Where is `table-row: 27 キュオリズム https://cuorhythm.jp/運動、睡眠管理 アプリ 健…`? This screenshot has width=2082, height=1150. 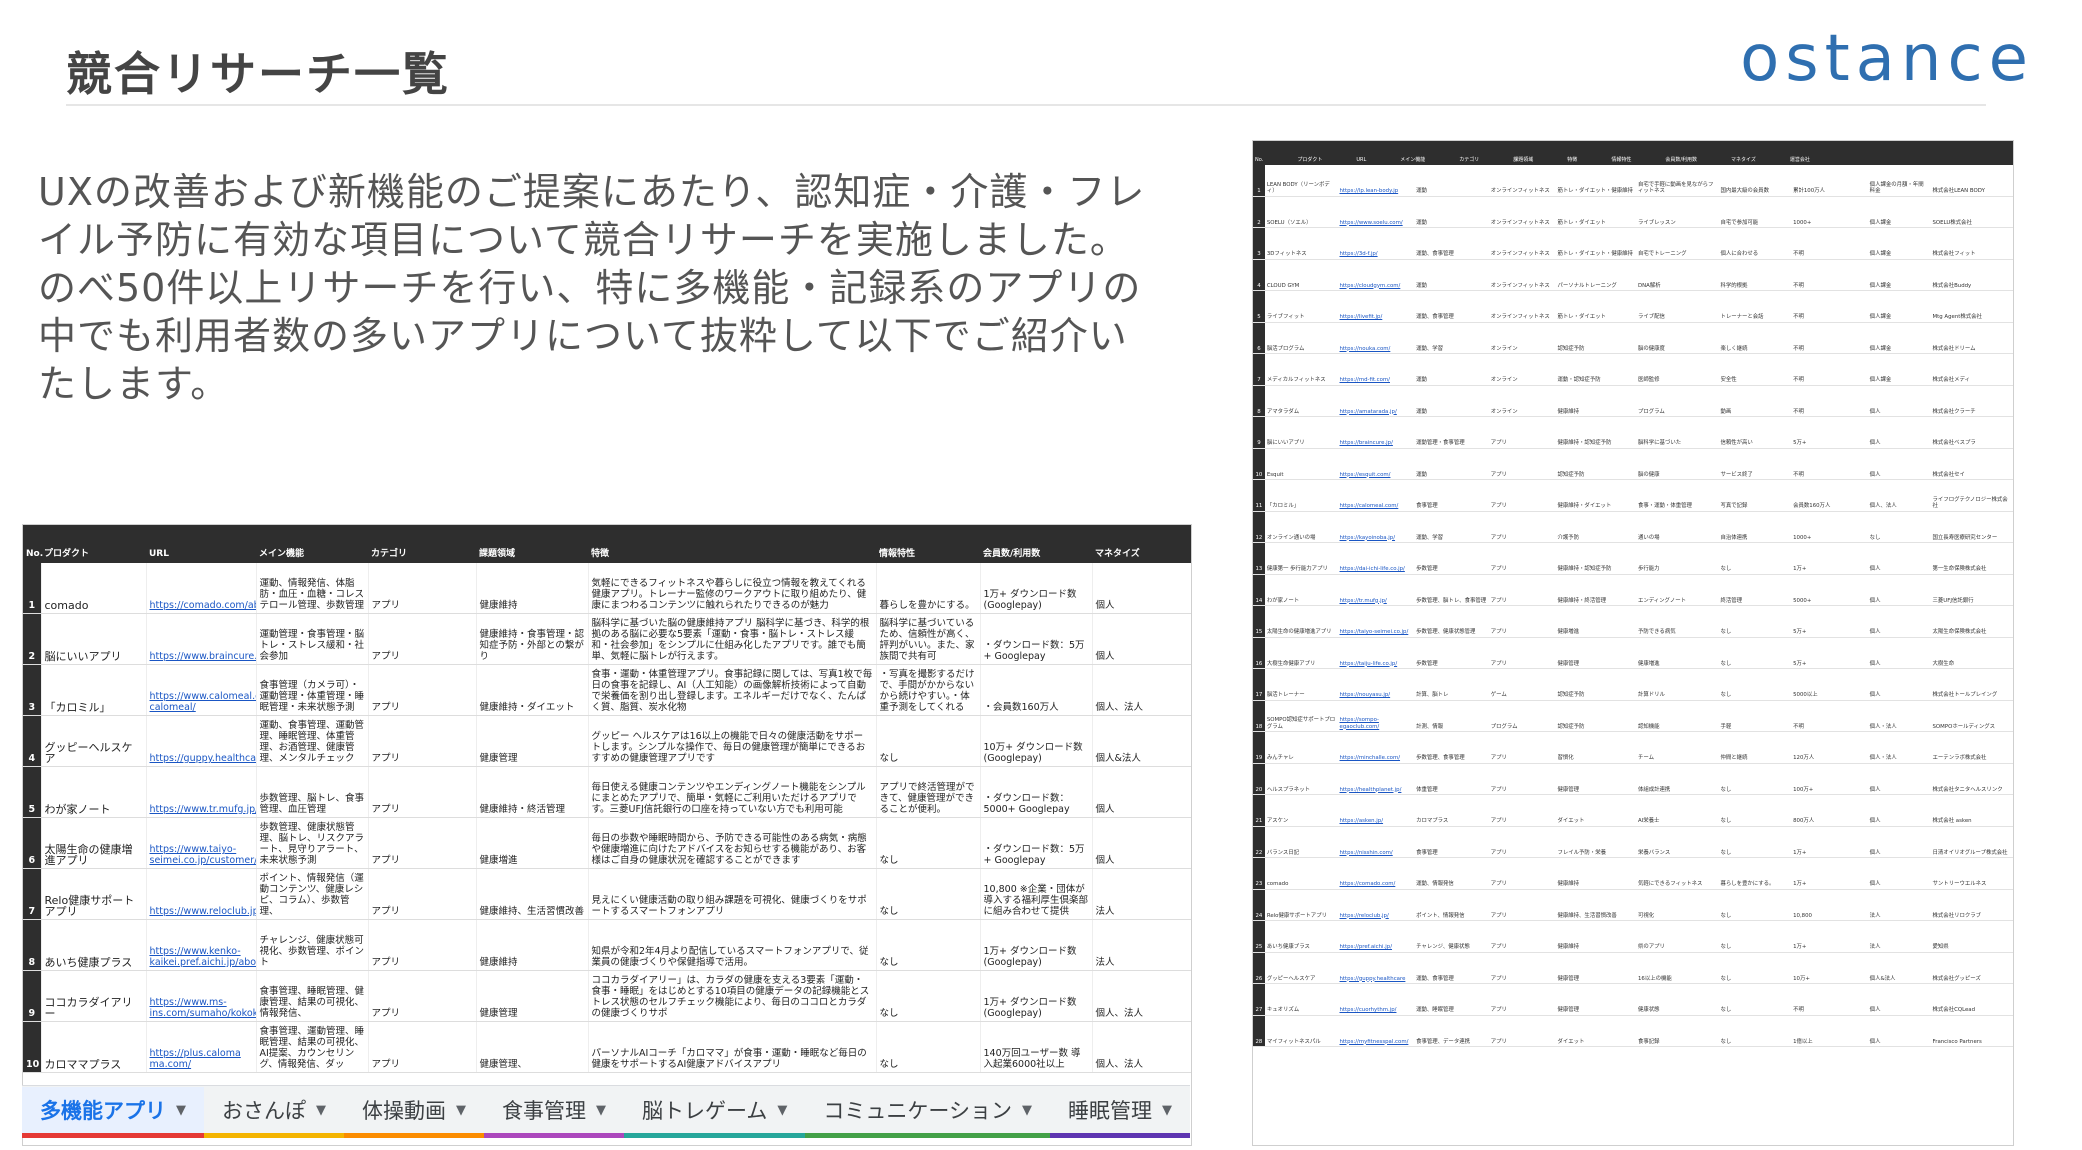
table-row: 27 キュオリズム https://cuorhythm.jp/運動、睡眠管理 アプリ 健… is located at coordinates (1633, 1000).